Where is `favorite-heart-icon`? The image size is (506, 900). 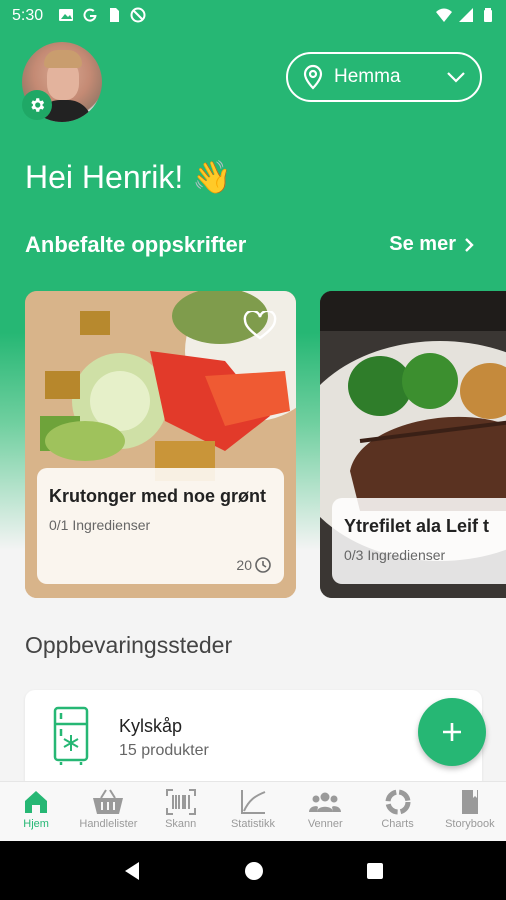
favorite-heart-icon is located at coordinates (260, 326).